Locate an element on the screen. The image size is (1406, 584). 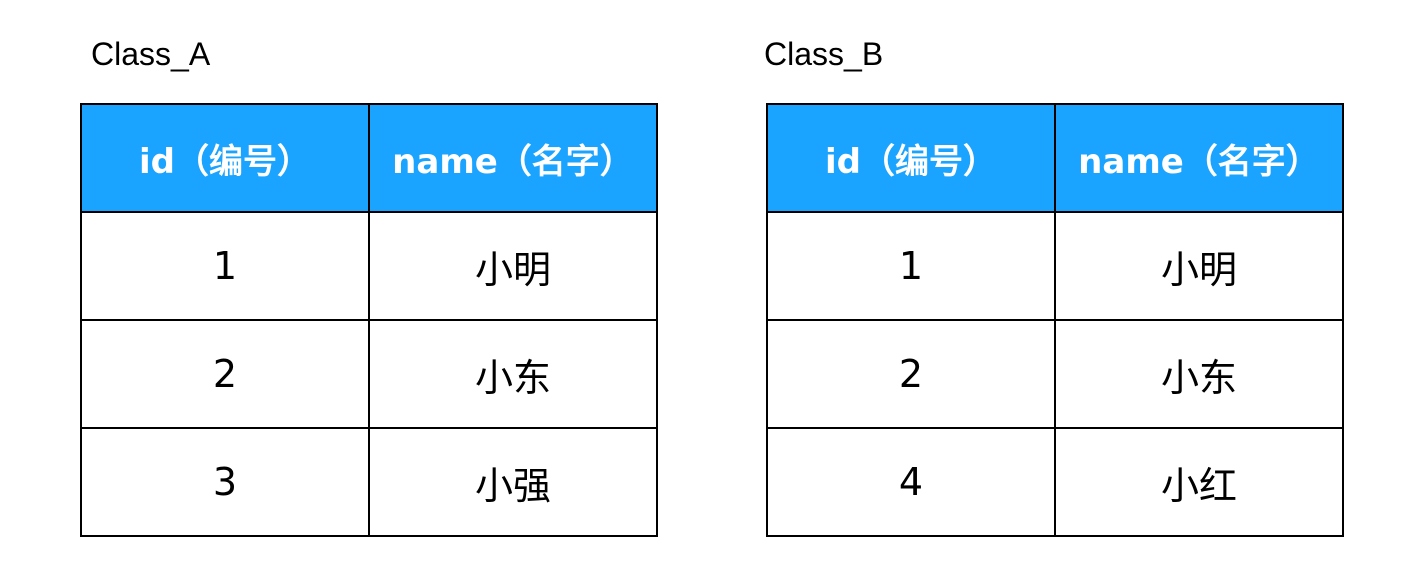
table-title-class-a: Class_A is located at coordinates (151, 54).